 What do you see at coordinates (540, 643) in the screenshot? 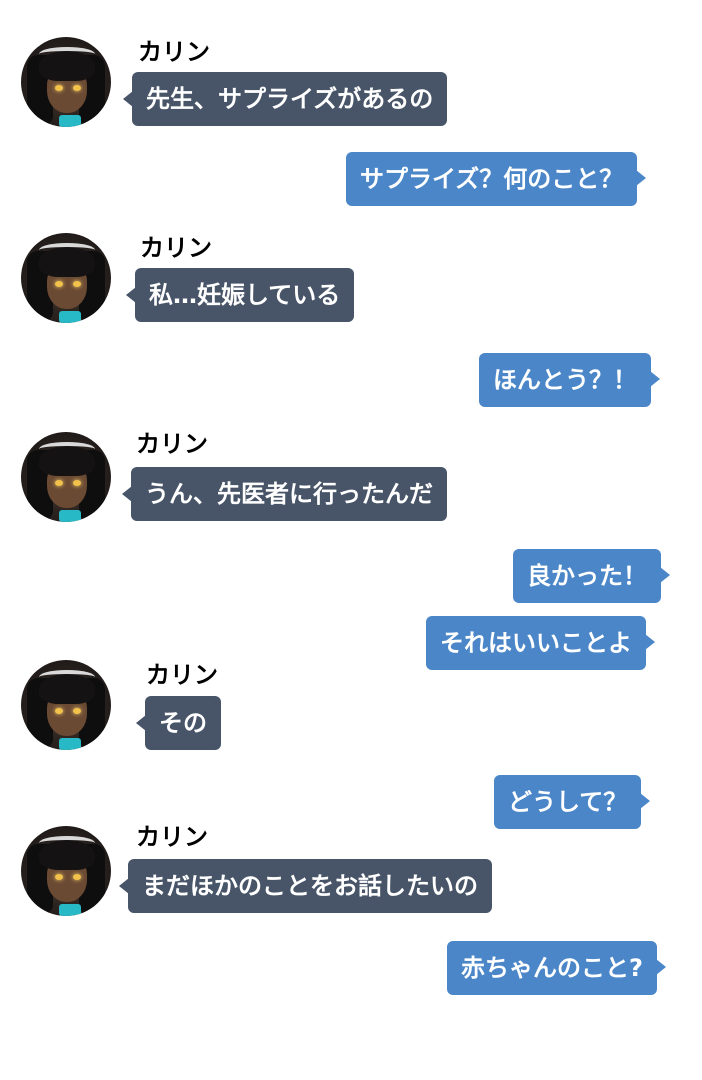
I see `outgoing-message-bubble: それはいいことよ` at bounding box center [540, 643].